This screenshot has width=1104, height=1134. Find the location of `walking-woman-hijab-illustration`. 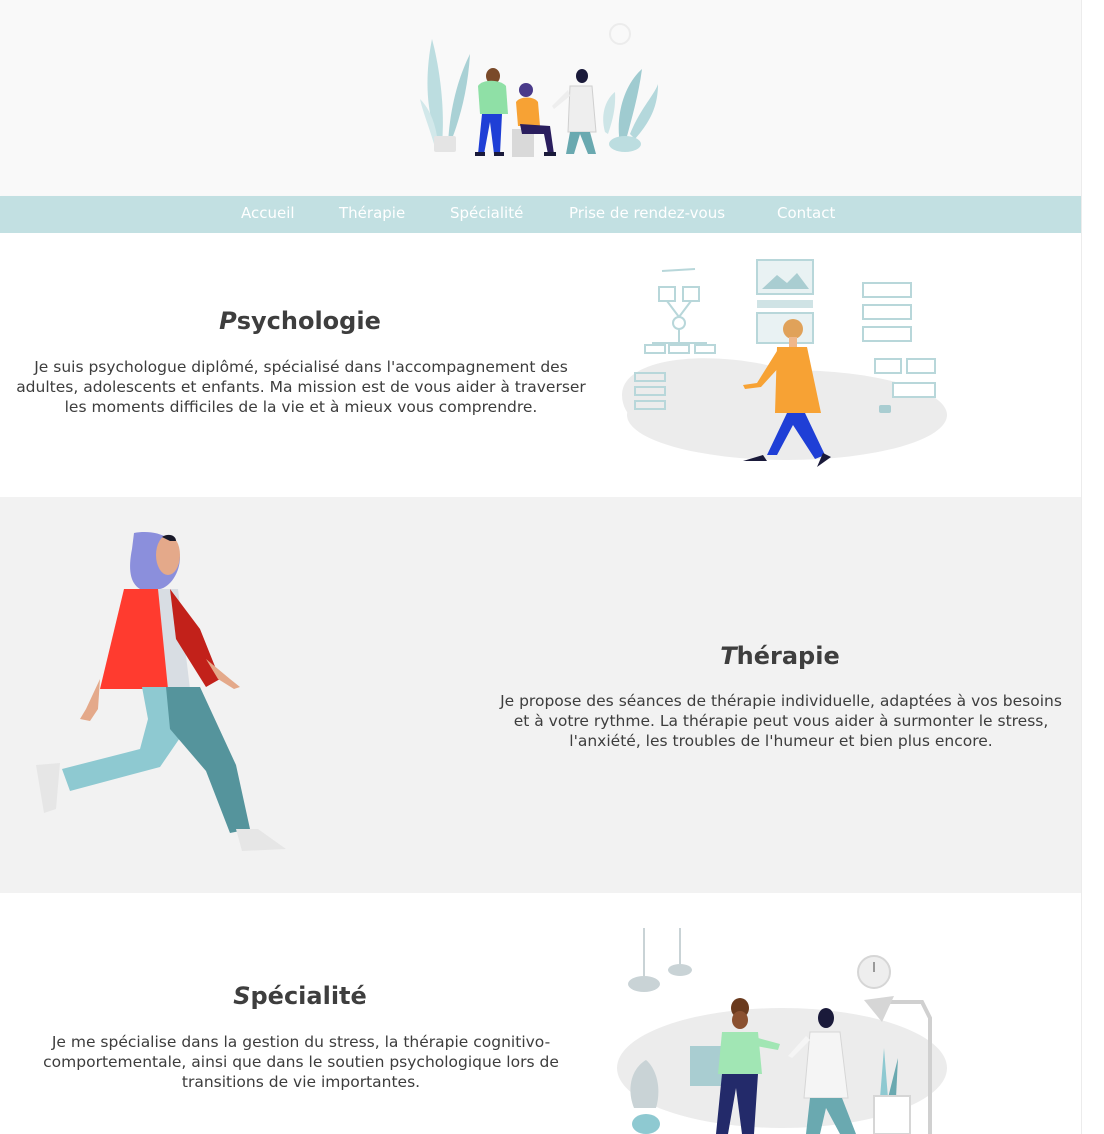

walking-woman-hijab-illustration is located at coordinates (161, 691).